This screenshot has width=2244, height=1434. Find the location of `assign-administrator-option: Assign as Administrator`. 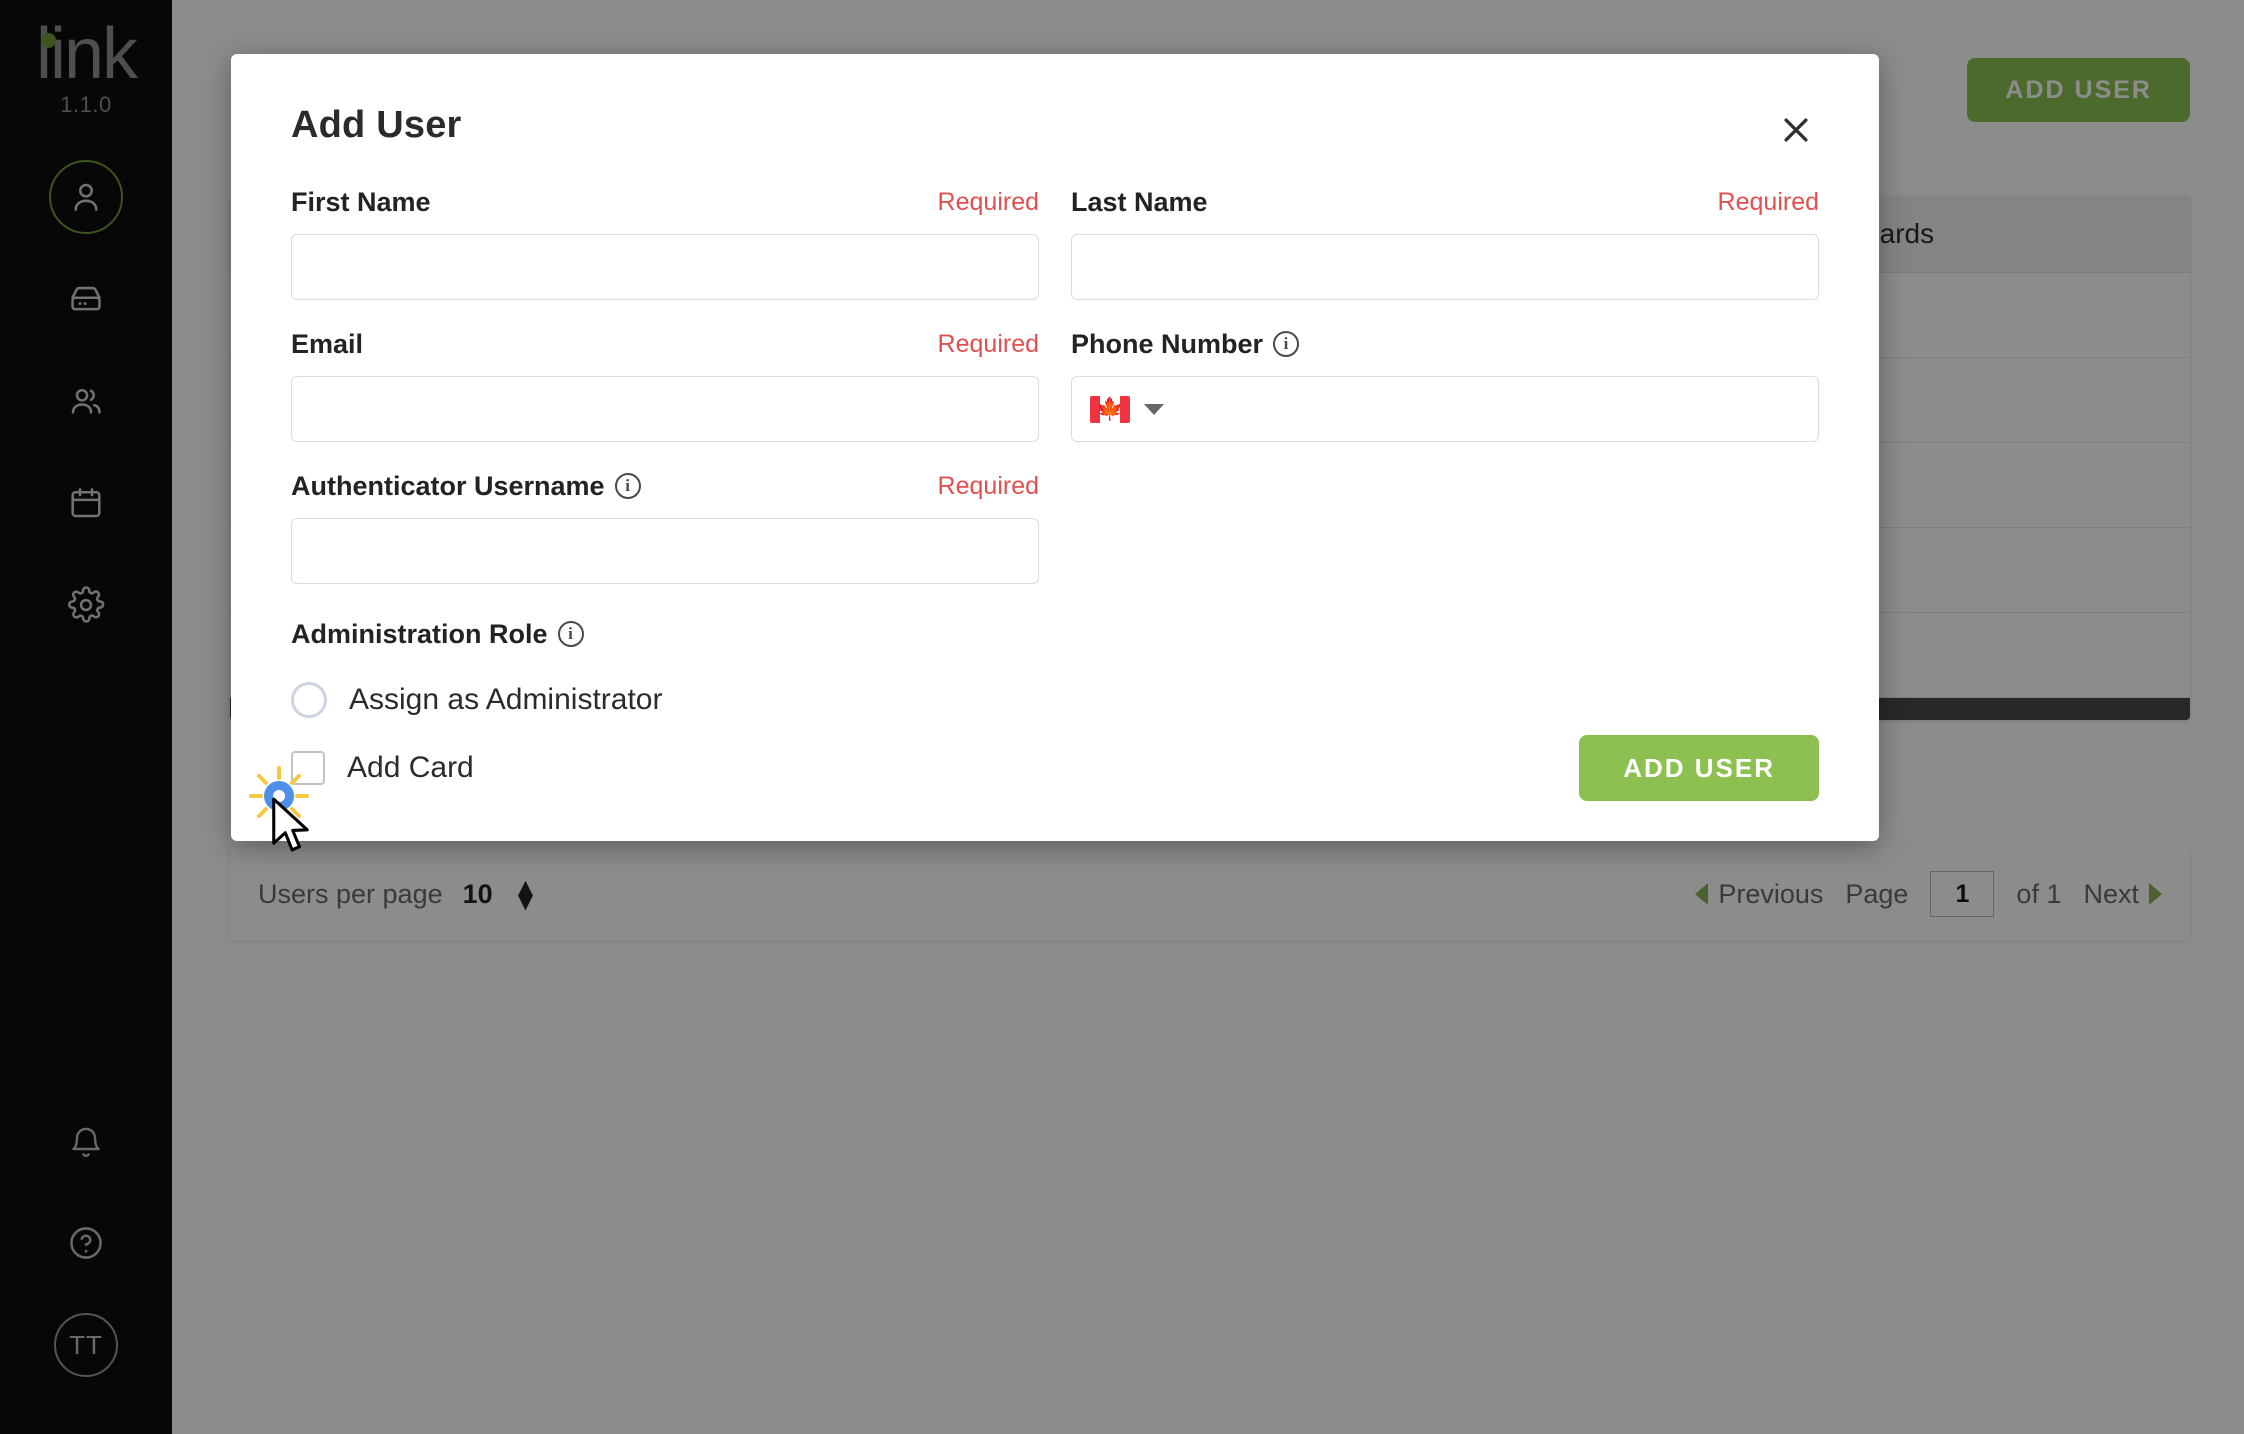

assign-administrator-option: Assign as Administrator is located at coordinates (665, 700).